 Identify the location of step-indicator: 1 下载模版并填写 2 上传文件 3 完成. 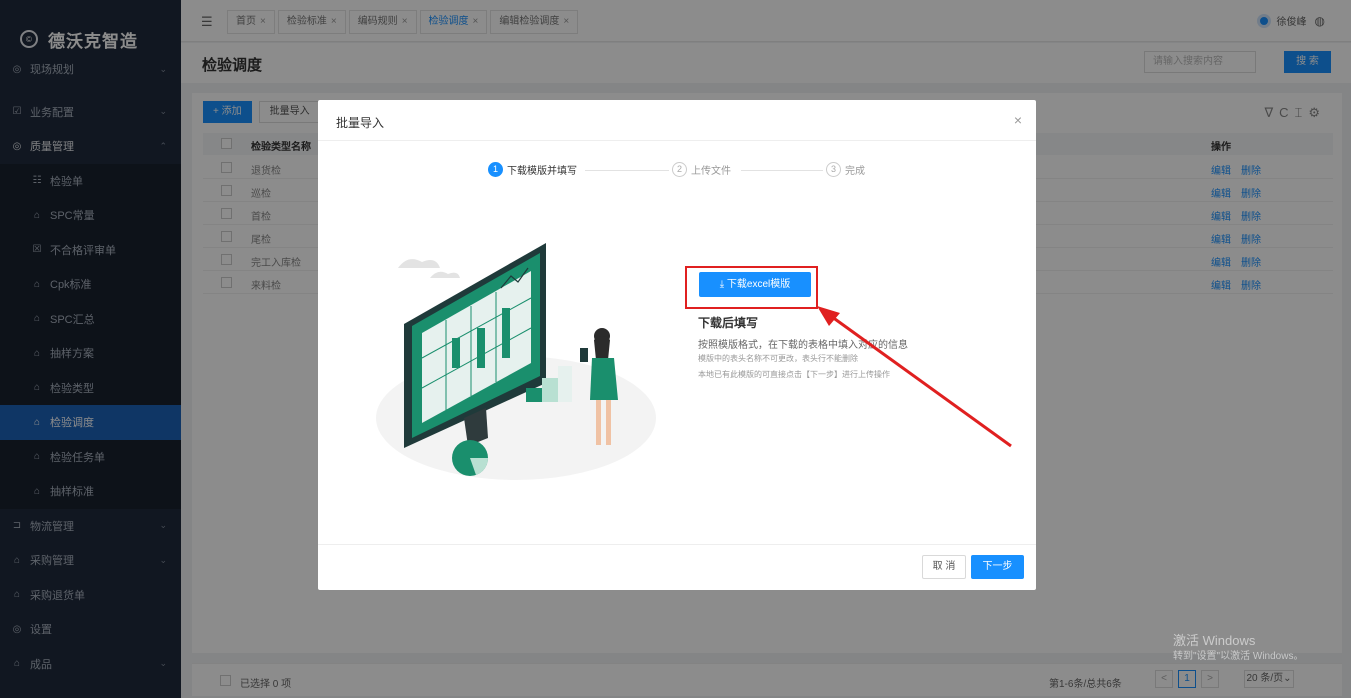
(683, 172).